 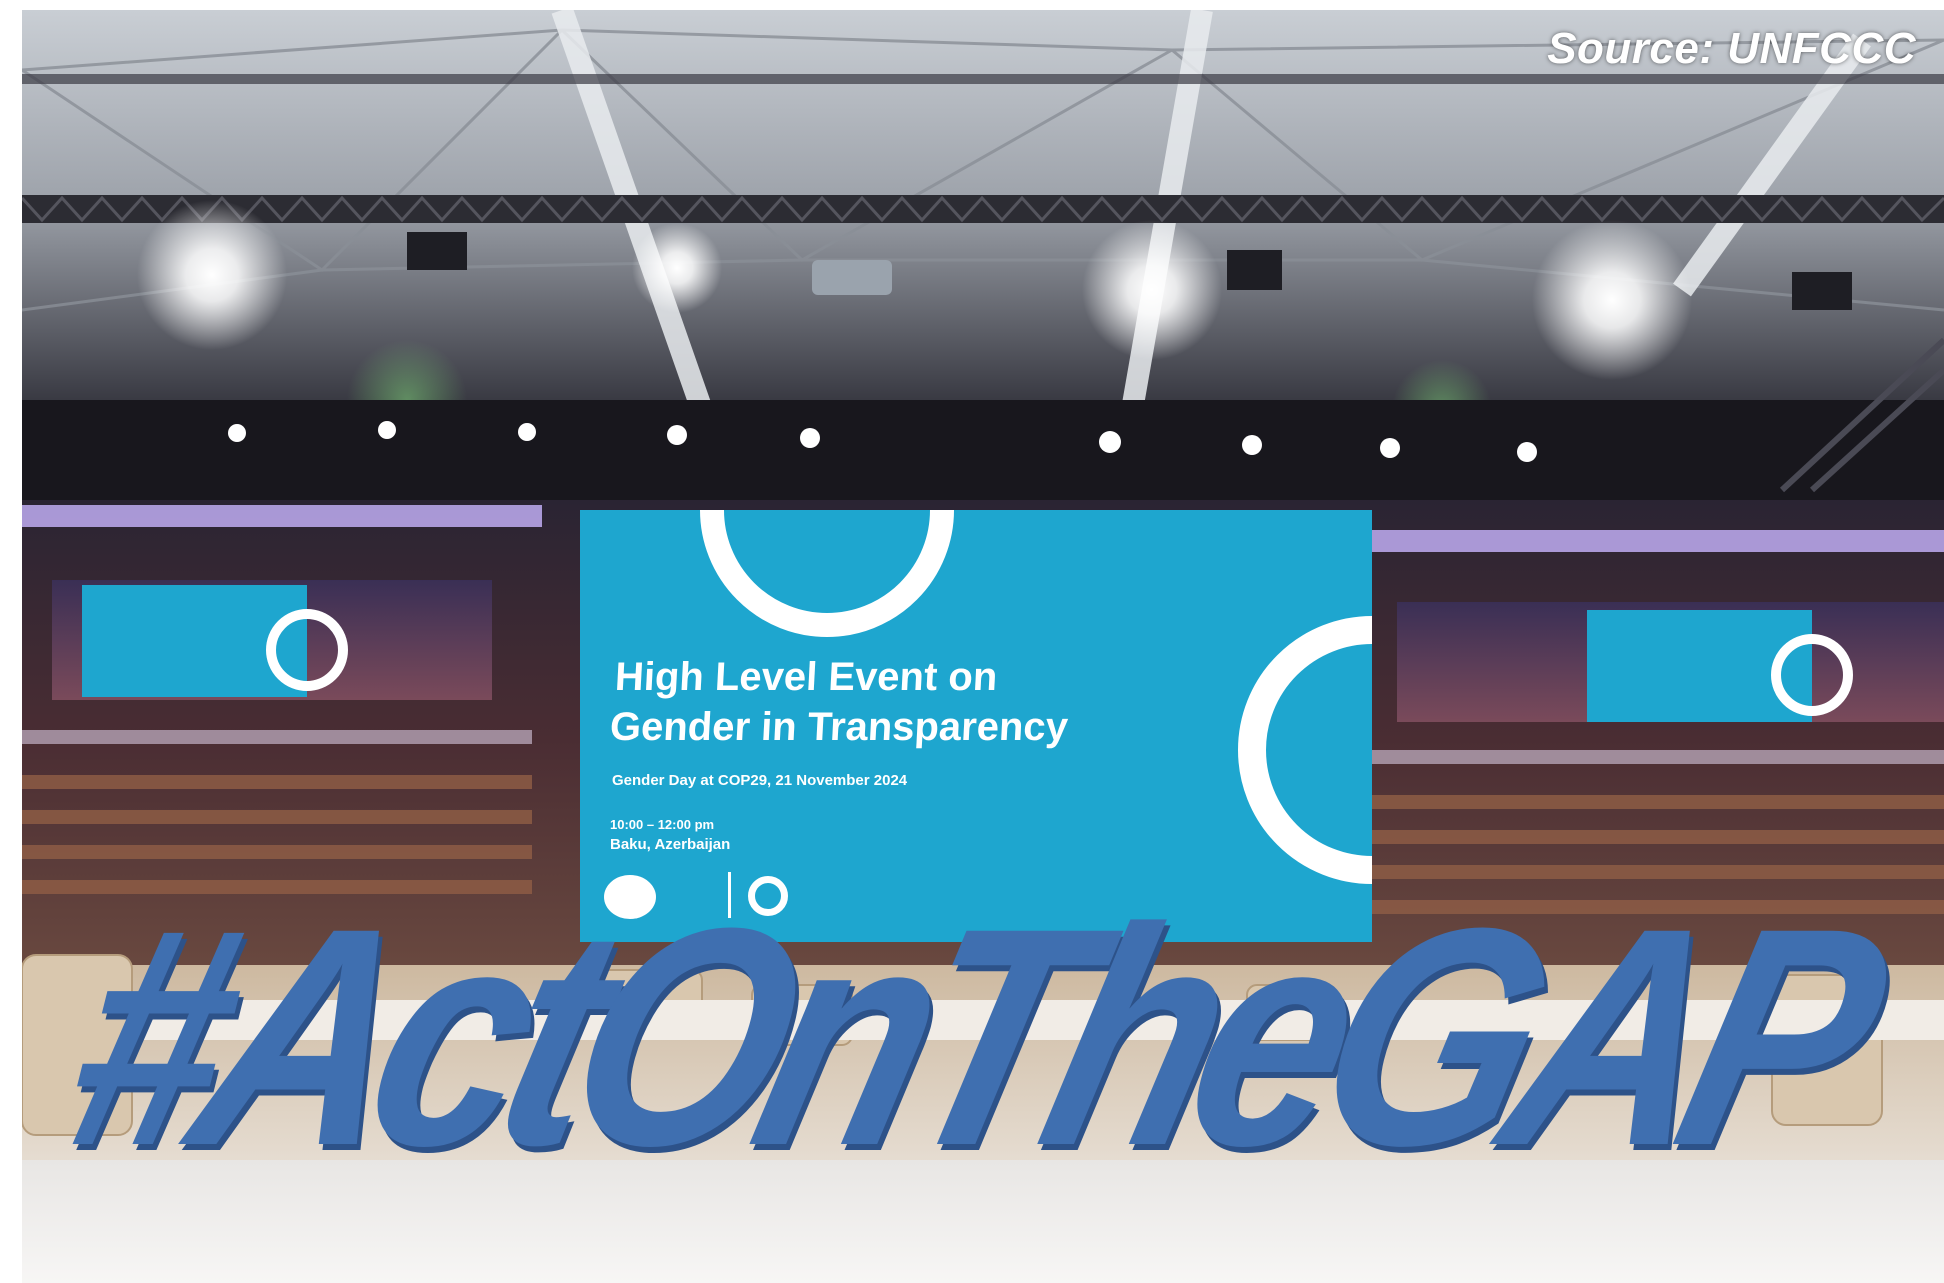 I want to click on screen-title-line-2: Gender in Transparency, so click(x=839, y=727).